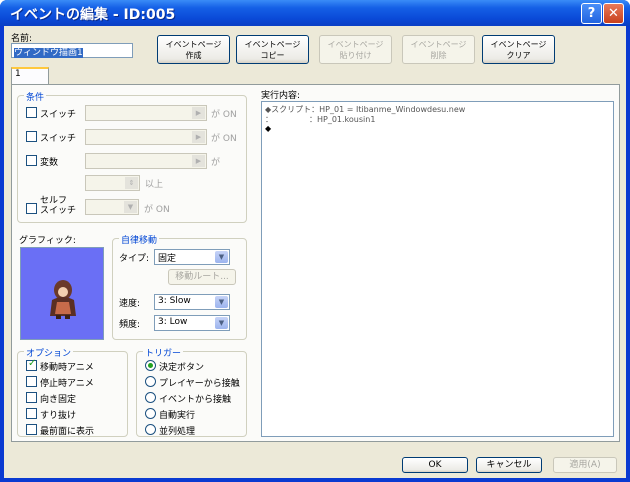 Image resolution: width=630 pixels, height=482 pixels. What do you see at coordinates (31, 136) in the screenshot?
I see `switch2-checkbox` at bounding box center [31, 136].